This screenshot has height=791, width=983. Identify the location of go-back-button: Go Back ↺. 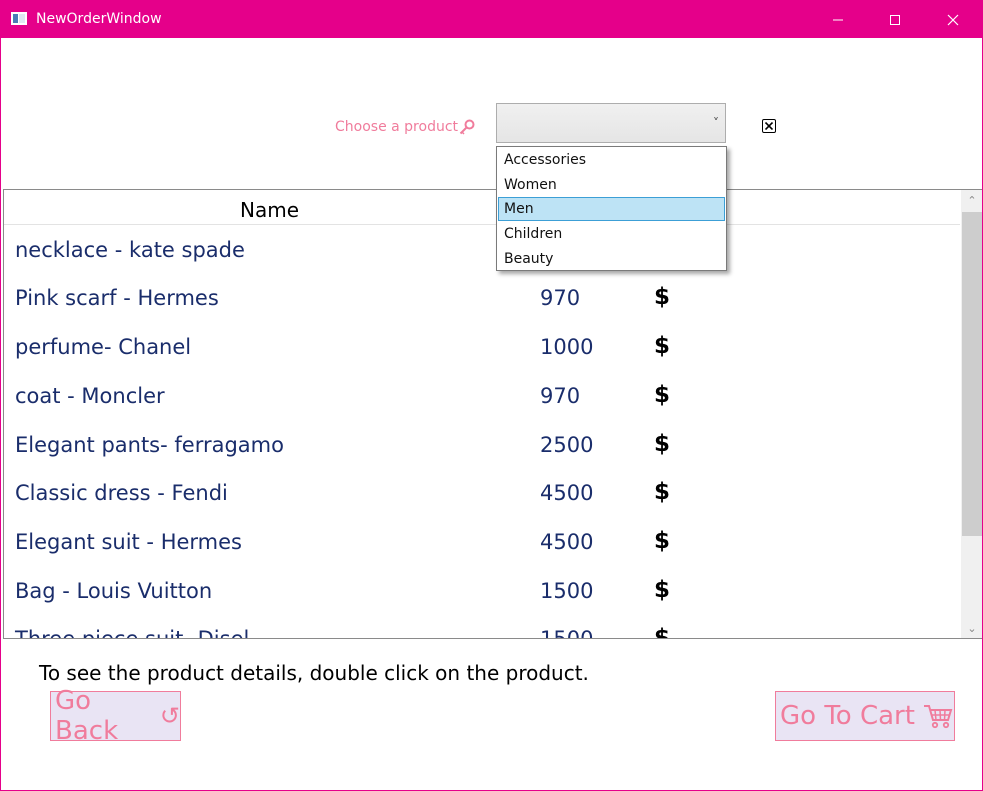
(115, 716).